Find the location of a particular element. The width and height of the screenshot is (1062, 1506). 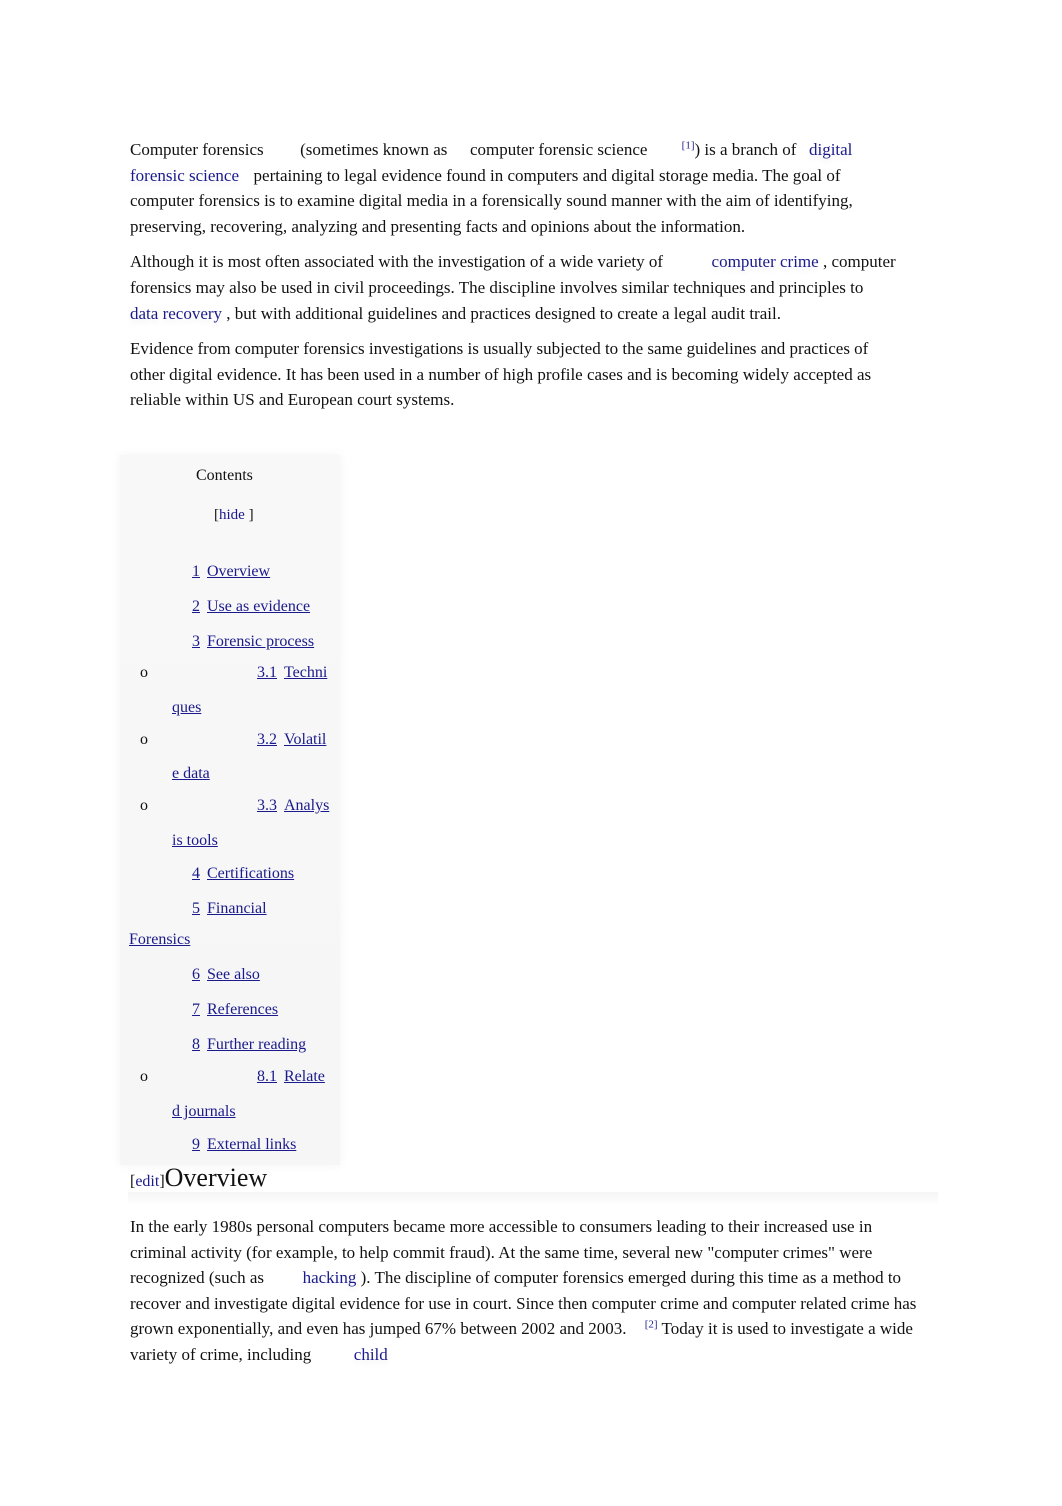

toc-item-forensic-process: 3 Forensic process is located at coordinates (253, 642).